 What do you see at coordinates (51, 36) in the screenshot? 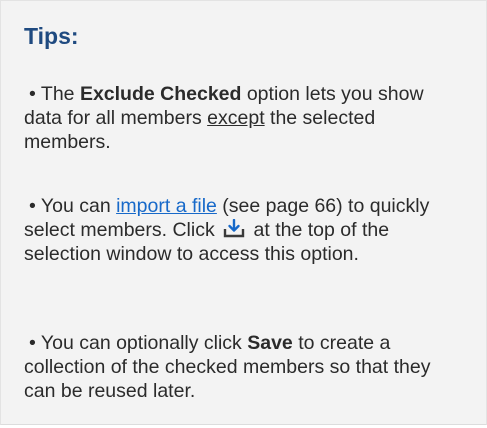
I see `tips-title: Tips:` at bounding box center [51, 36].